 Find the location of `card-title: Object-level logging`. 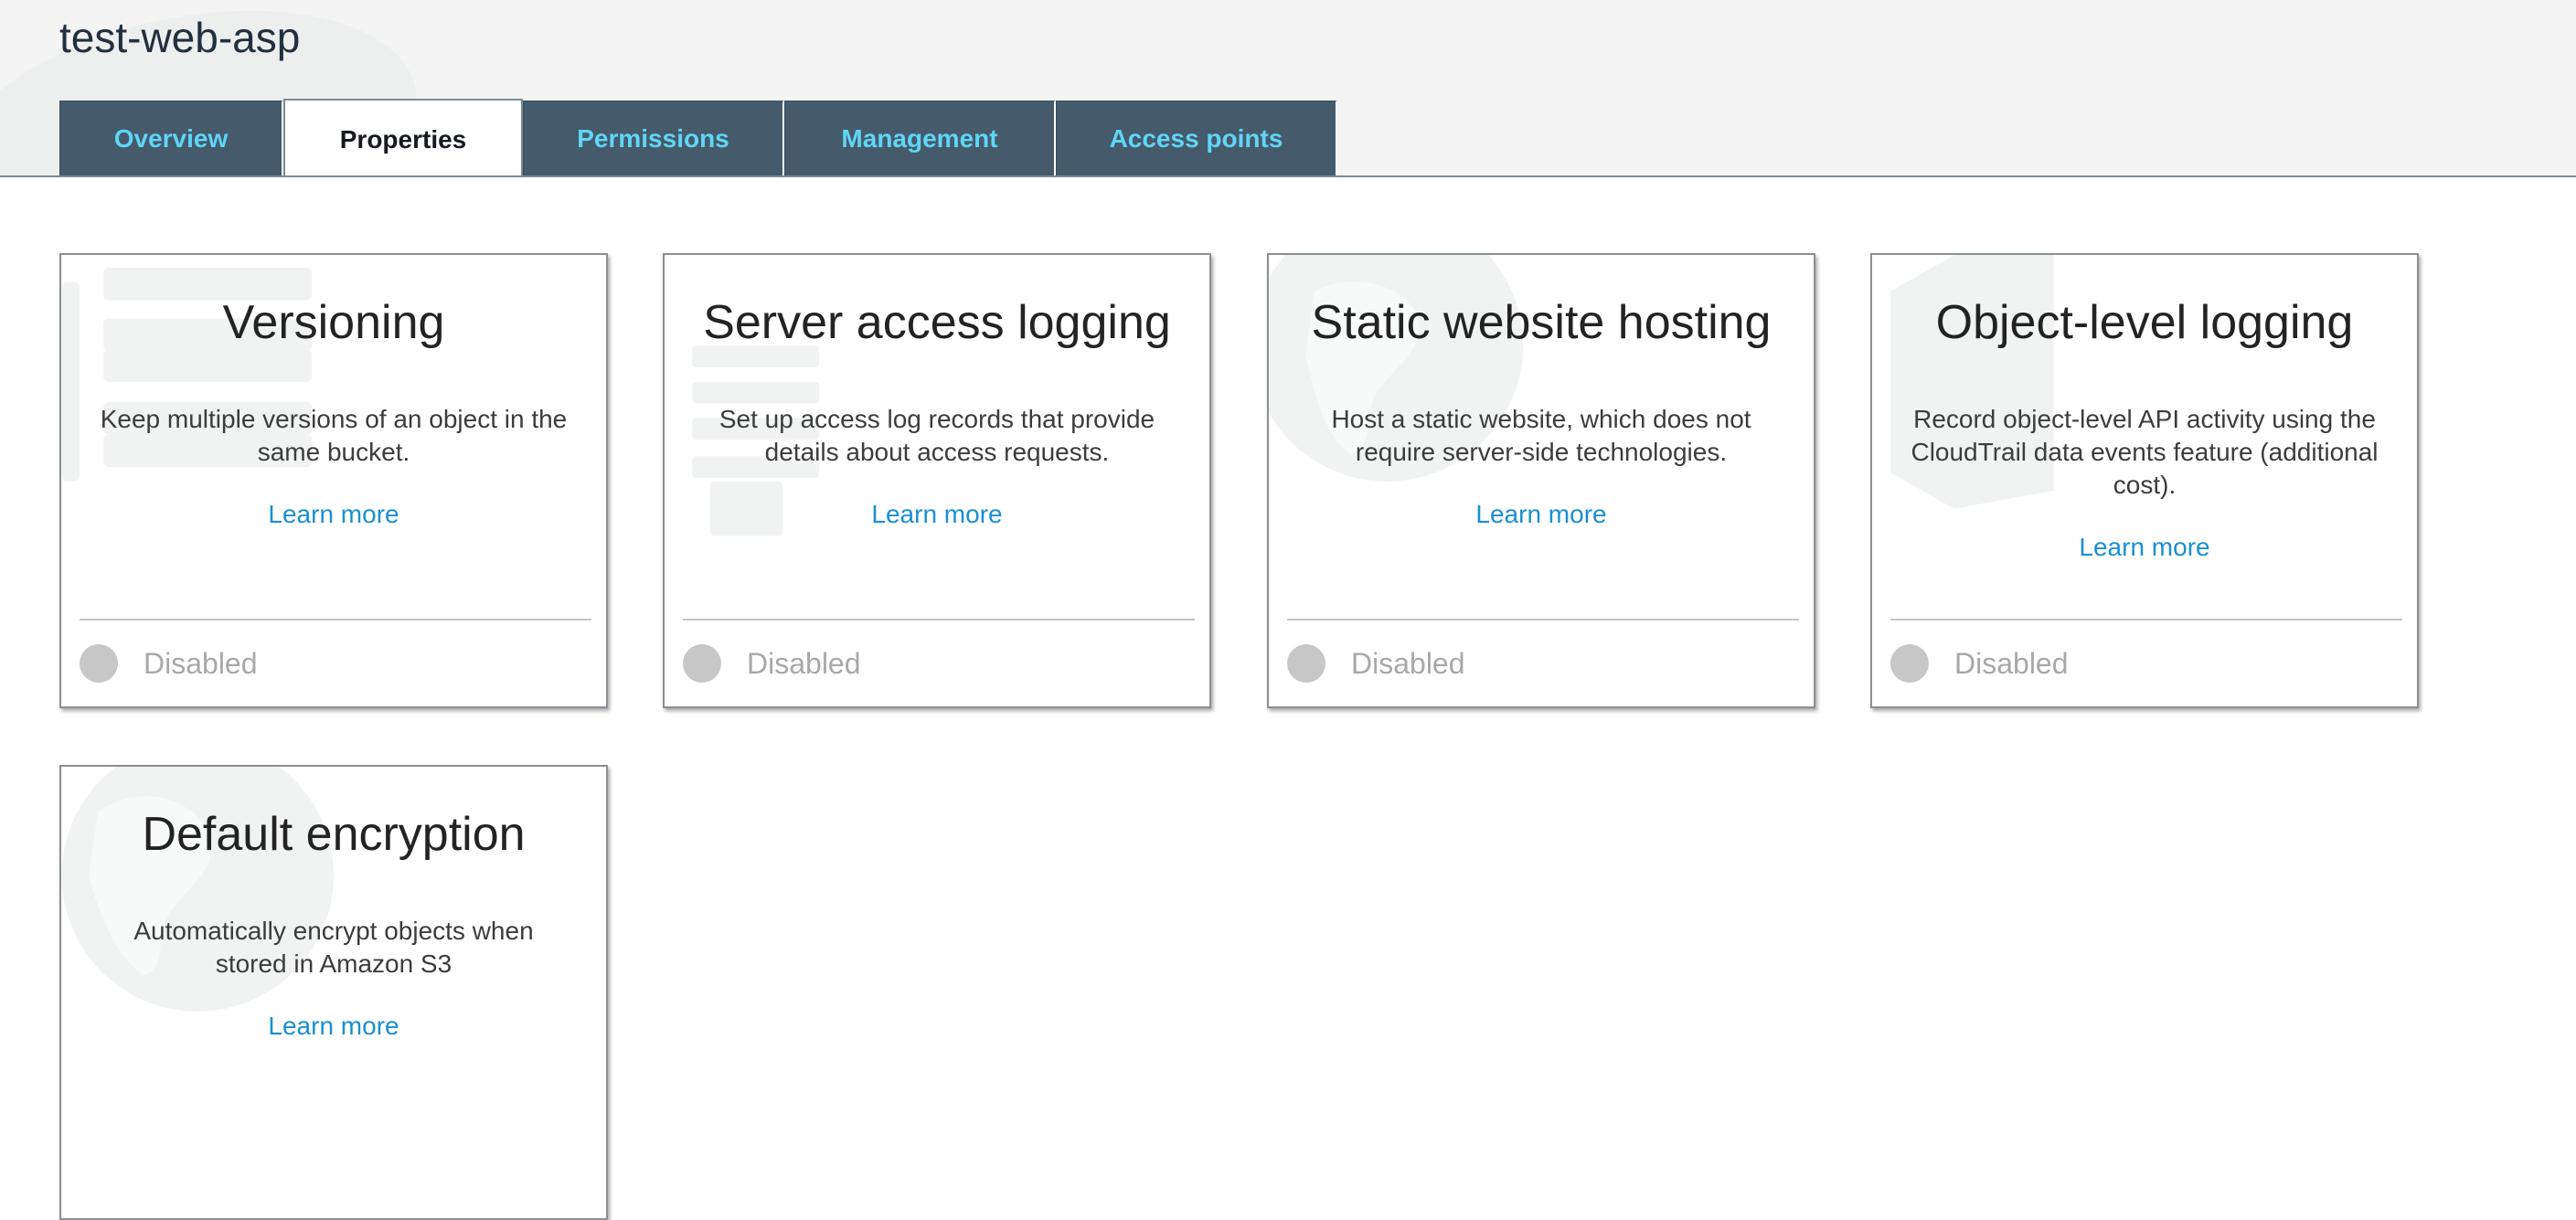

card-title: Object-level logging is located at coordinates (2144, 322).